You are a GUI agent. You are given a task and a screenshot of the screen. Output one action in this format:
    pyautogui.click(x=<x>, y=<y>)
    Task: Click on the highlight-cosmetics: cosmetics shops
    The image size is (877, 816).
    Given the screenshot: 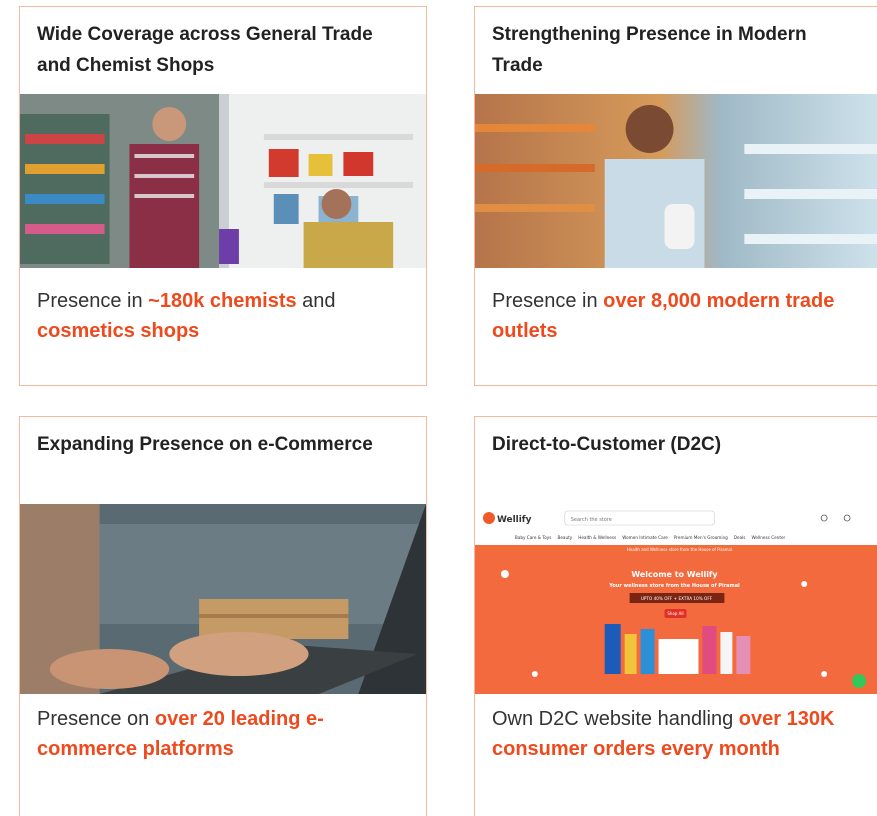 What is the action you would take?
    pyautogui.click(x=118, y=331)
    